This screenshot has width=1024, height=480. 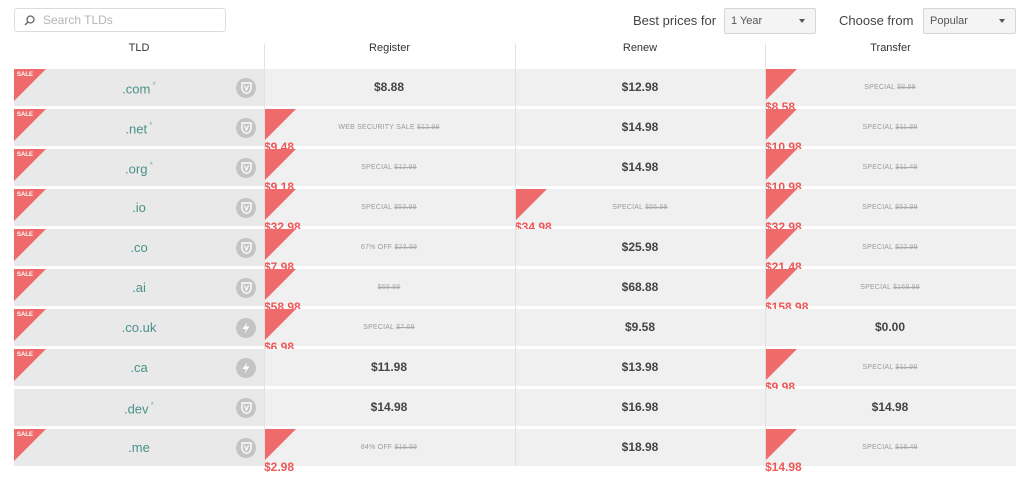 I want to click on register-promo-note: SPECIAL $7.68, so click(x=388, y=327).